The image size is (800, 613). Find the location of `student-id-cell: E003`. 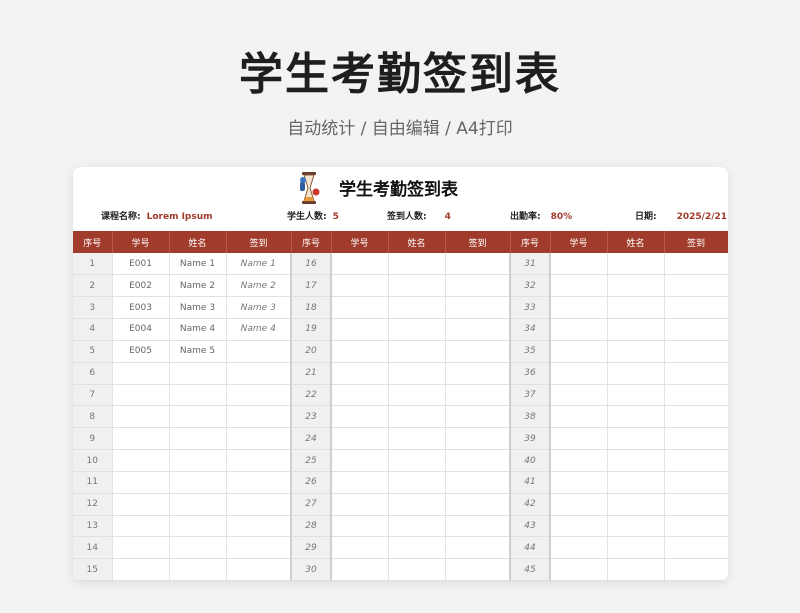

student-id-cell: E003 is located at coordinates (141, 308).